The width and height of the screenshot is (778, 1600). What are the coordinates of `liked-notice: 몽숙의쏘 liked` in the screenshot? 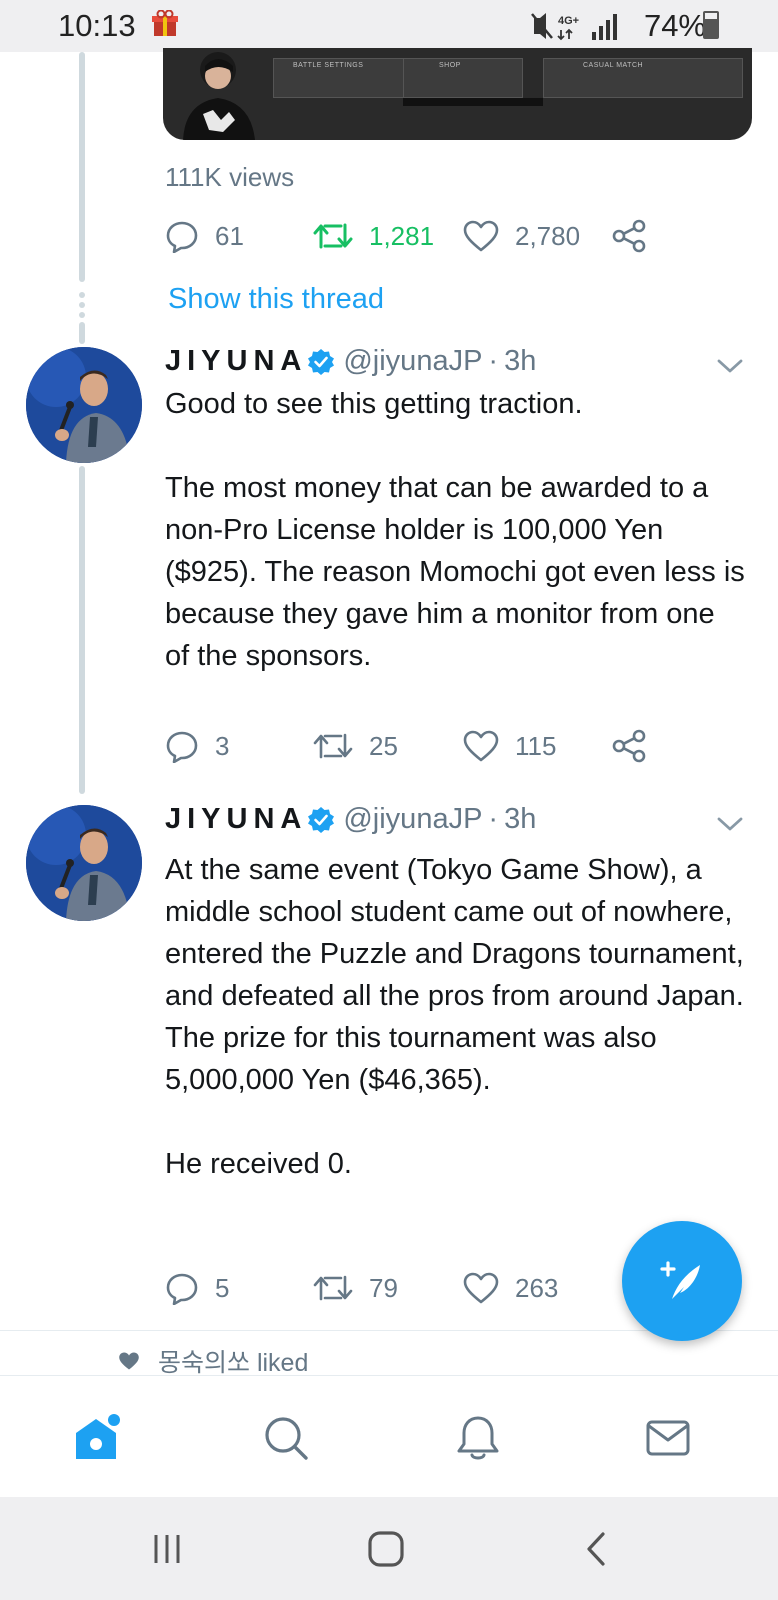 It's located at (213, 1361).